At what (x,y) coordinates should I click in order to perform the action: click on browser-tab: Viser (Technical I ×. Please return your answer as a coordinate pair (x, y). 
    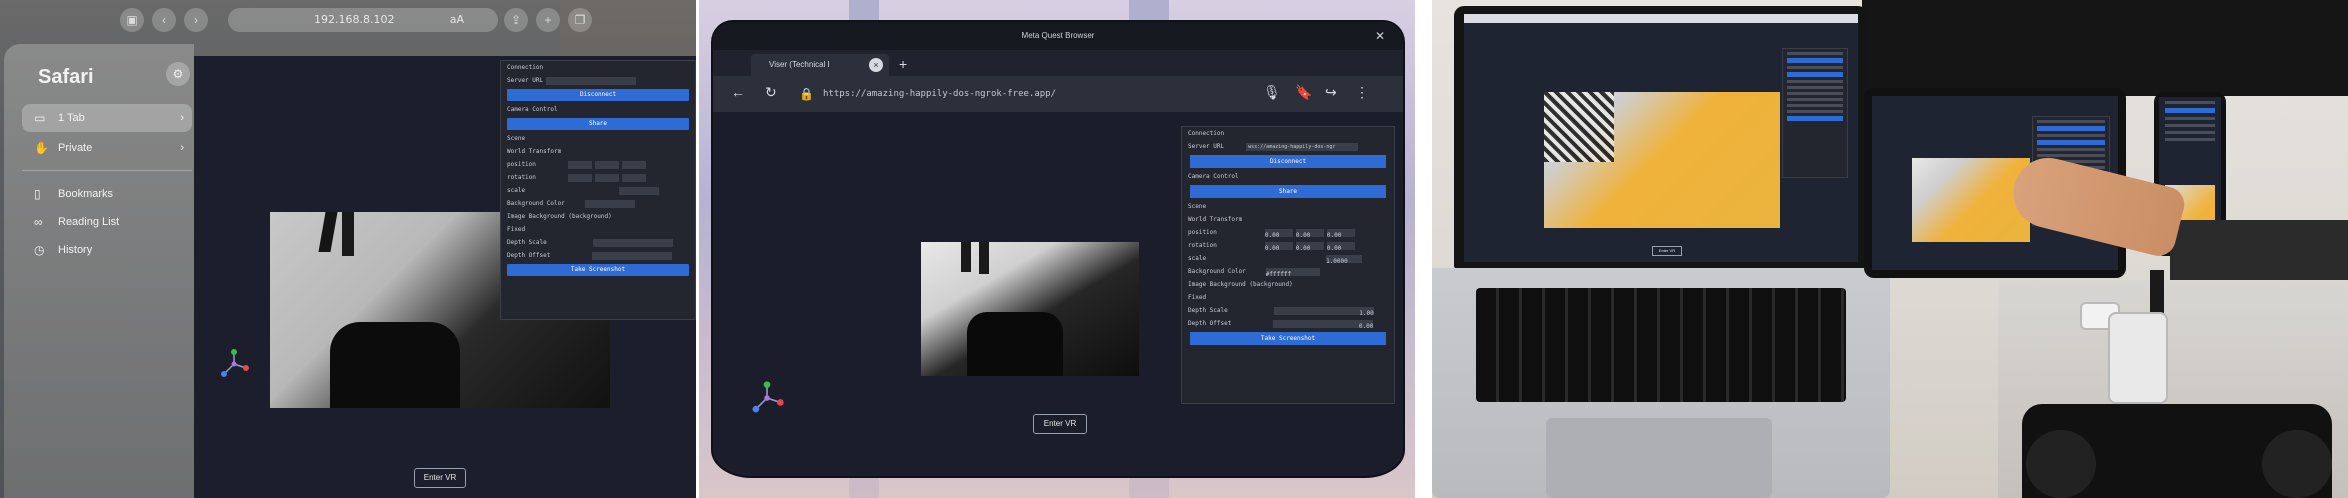
    Looking at the image, I should click on (820, 65).